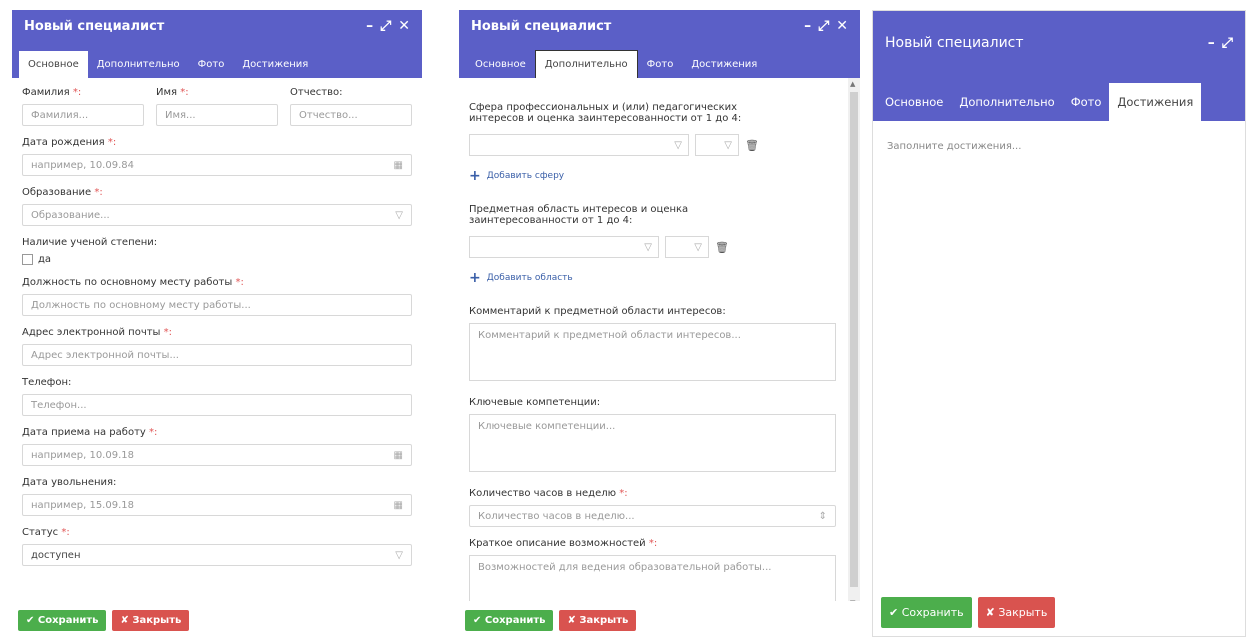  What do you see at coordinates (217, 555) in the screenshot?
I see `status-select: доступен ▽` at bounding box center [217, 555].